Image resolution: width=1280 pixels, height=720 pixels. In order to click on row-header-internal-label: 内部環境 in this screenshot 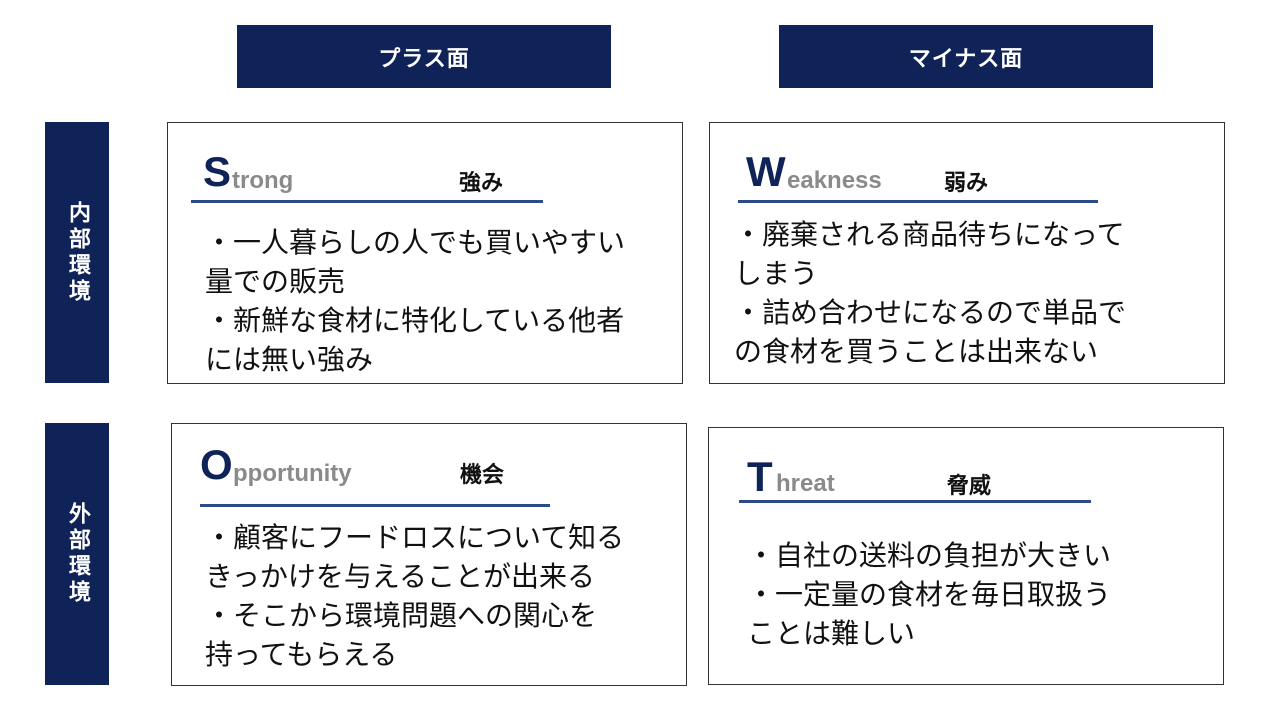, I will do `click(77, 252)`.